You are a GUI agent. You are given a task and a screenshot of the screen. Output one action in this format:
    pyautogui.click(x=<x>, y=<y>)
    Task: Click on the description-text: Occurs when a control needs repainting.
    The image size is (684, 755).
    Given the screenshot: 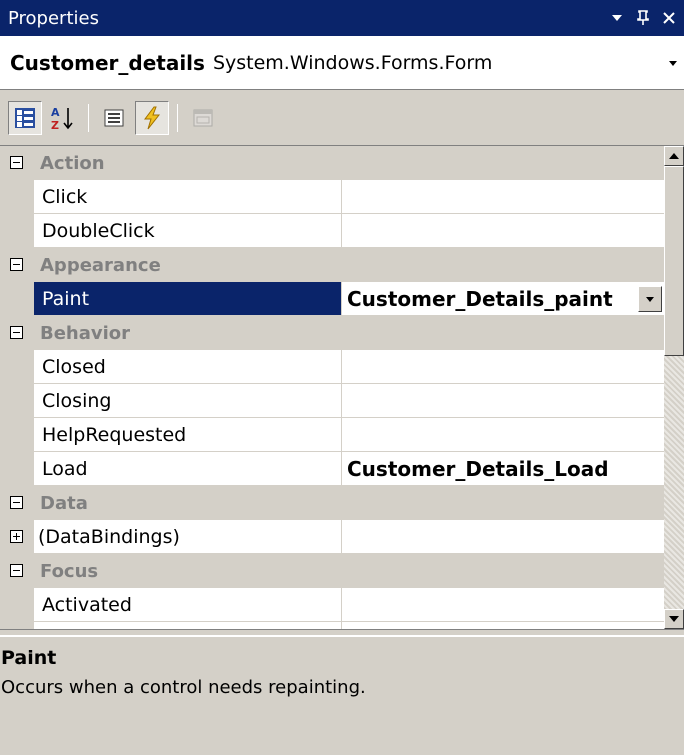 What is the action you would take?
    pyautogui.click(x=183, y=687)
    